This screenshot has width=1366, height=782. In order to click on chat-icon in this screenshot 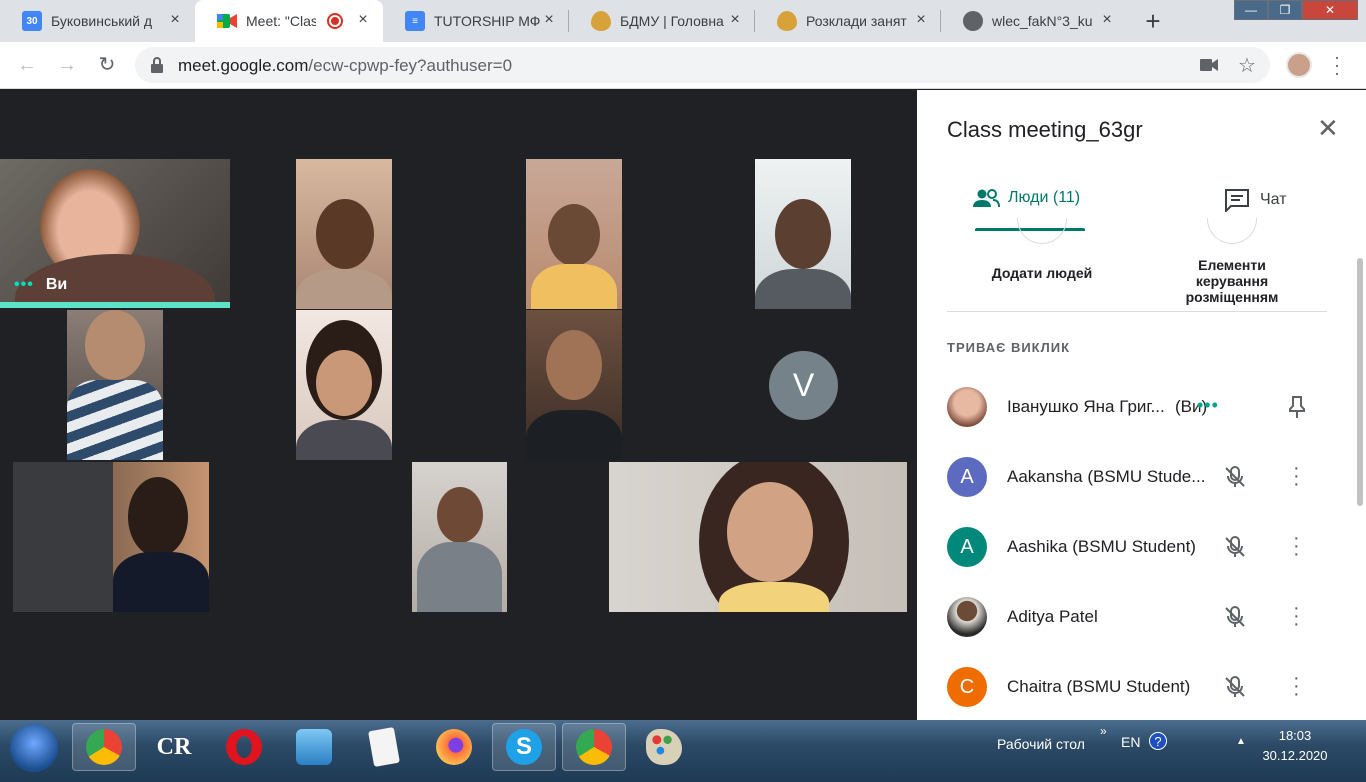, I will do `click(1237, 200)`.